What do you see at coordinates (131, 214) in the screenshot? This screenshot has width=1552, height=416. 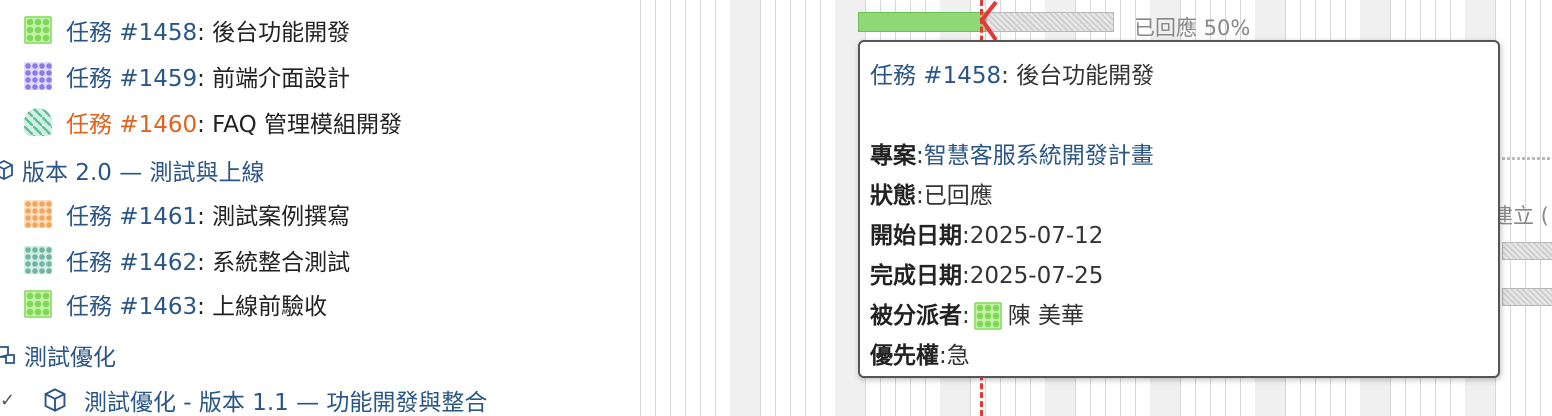 I see `issue-link: 任務 #1461` at bounding box center [131, 214].